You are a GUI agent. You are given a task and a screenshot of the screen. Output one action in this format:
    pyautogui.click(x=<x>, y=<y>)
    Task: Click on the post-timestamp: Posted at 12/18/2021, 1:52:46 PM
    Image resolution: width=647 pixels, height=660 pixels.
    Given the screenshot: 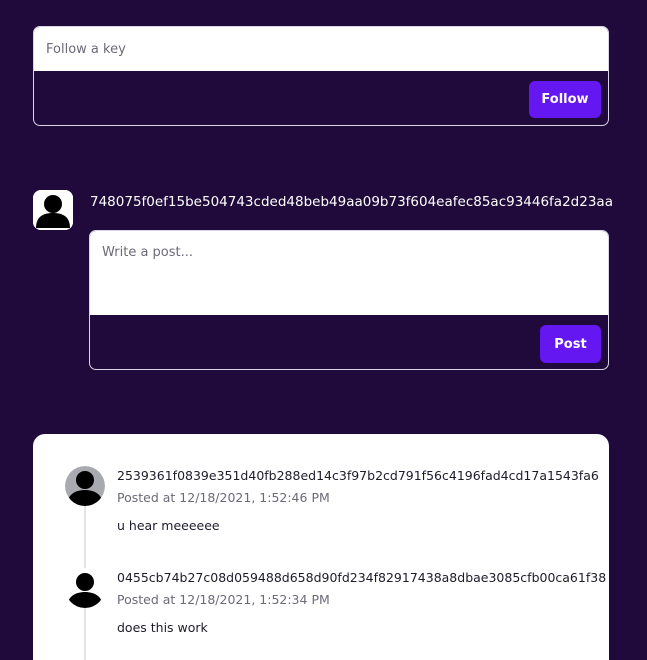 What is the action you would take?
    pyautogui.click(x=223, y=497)
    